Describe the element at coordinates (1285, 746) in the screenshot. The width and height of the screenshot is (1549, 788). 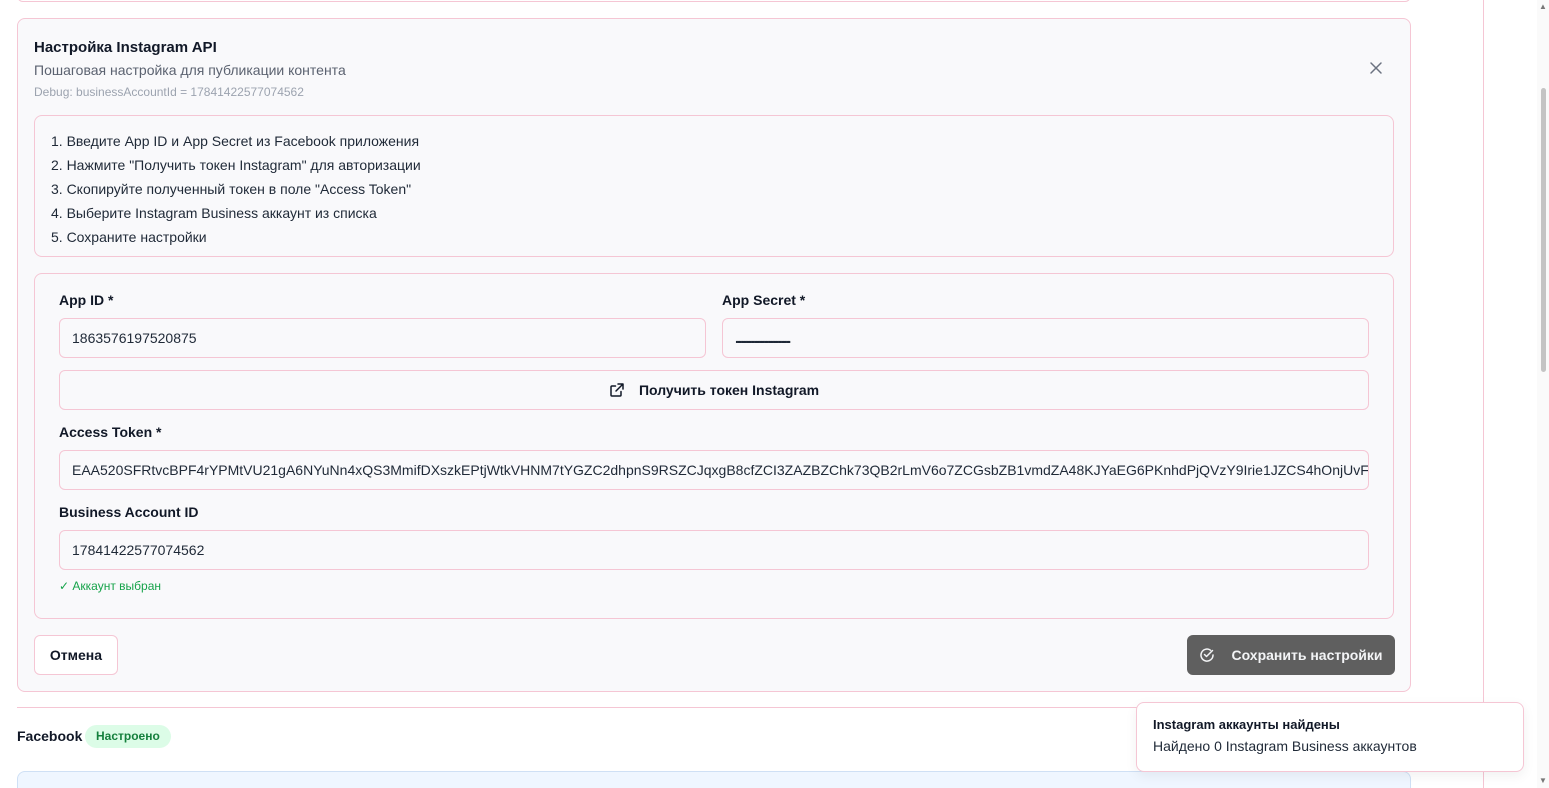
I see `toast-description: Найдено 0 Instagram Business аккаунтов` at that location.